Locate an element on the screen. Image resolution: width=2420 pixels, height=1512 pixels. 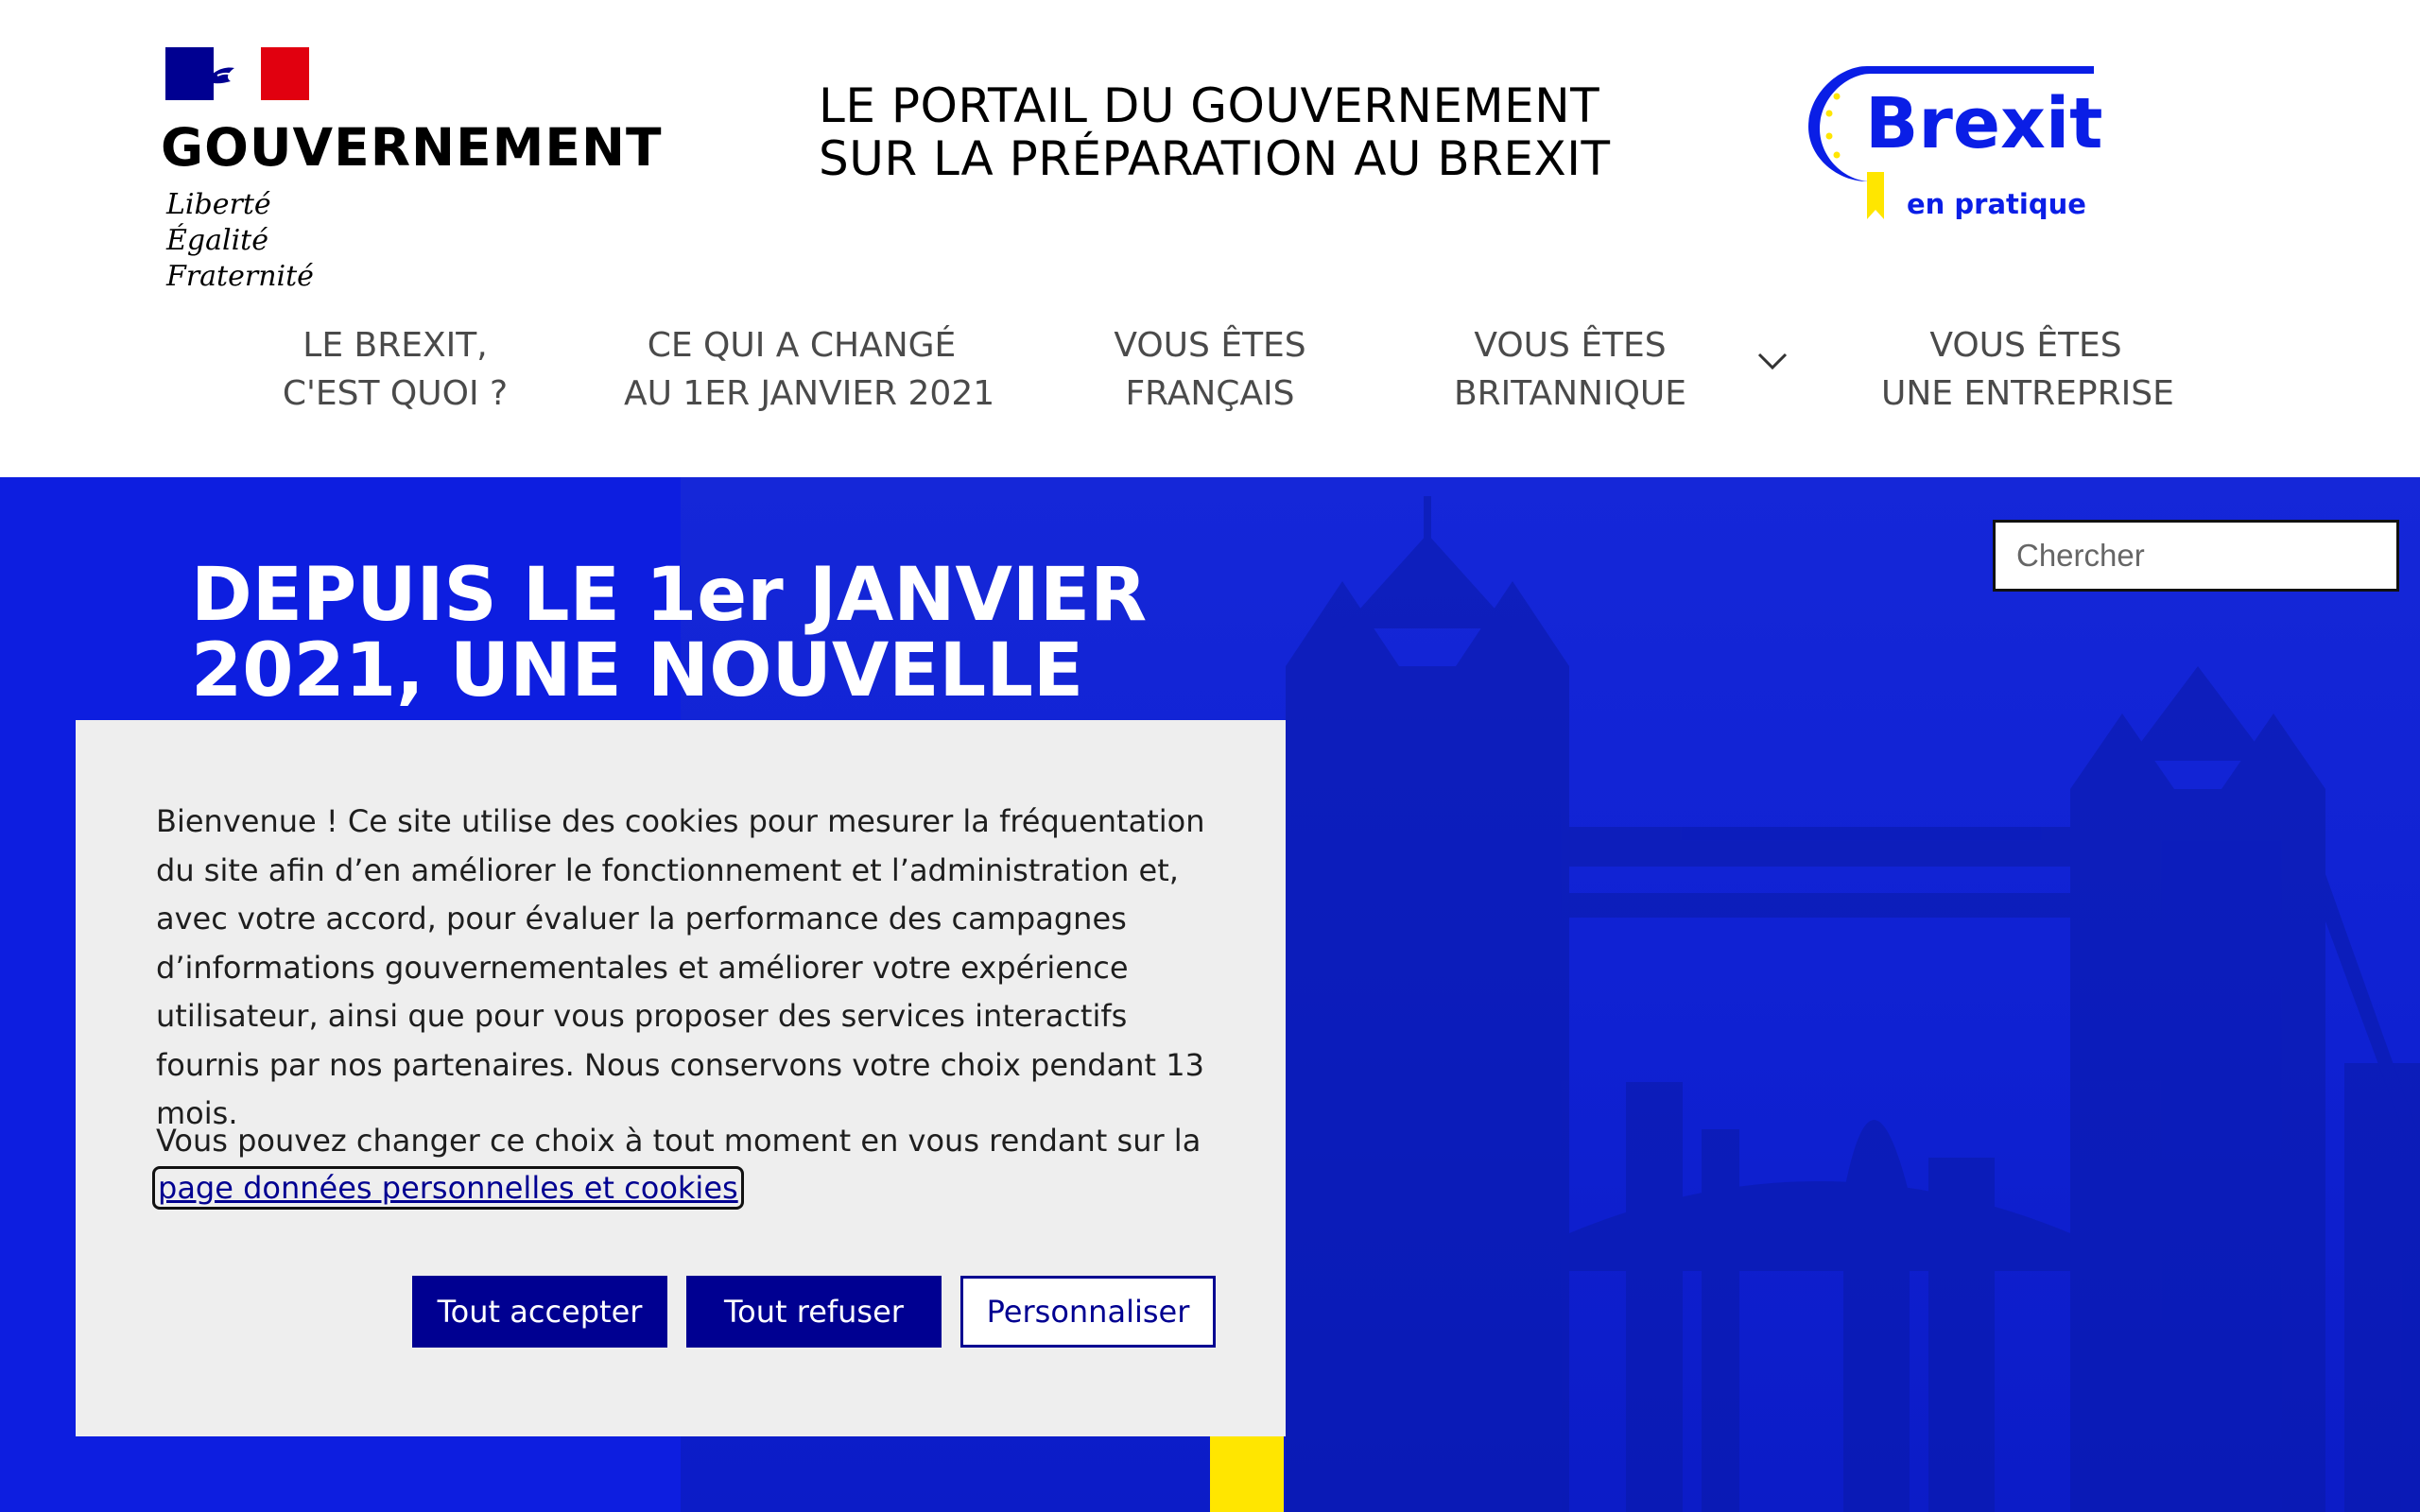
search-input is located at coordinates (2207, 556).